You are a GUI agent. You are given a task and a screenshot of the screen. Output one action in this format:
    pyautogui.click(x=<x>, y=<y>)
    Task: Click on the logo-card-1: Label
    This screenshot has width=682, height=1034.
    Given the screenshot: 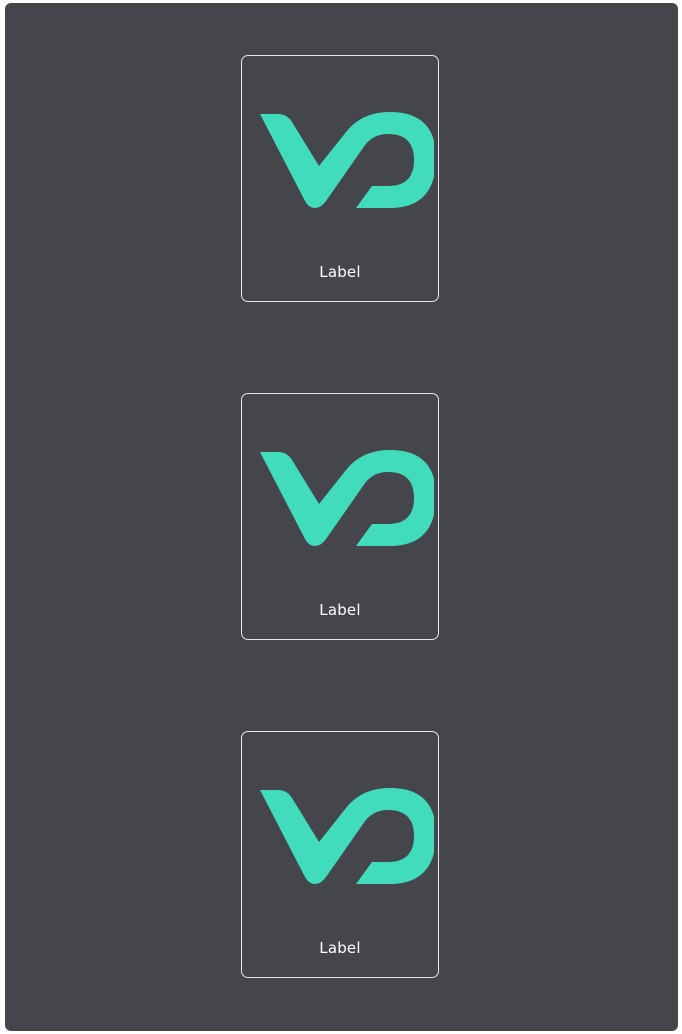 What is the action you would take?
    pyautogui.click(x=340, y=178)
    